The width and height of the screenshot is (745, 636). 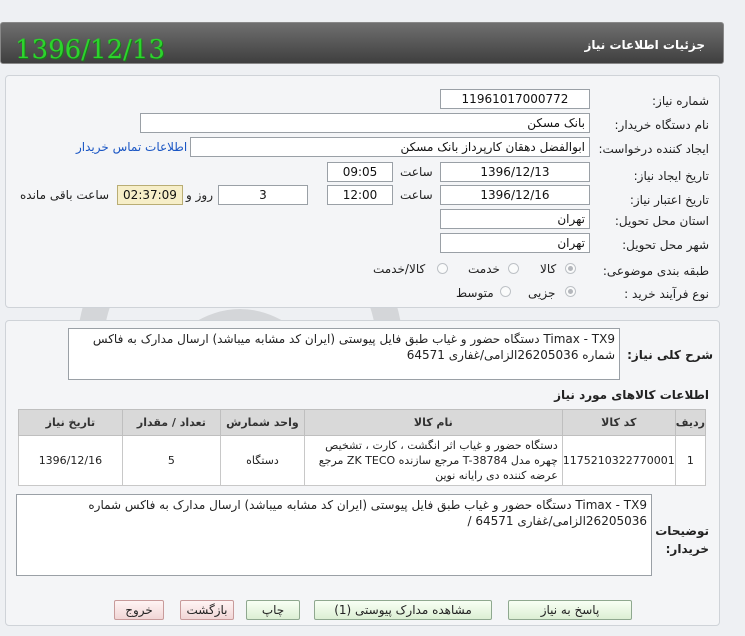 What do you see at coordinates (570, 268) in the screenshot?
I see `category-goods-radio` at bounding box center [570, 268].